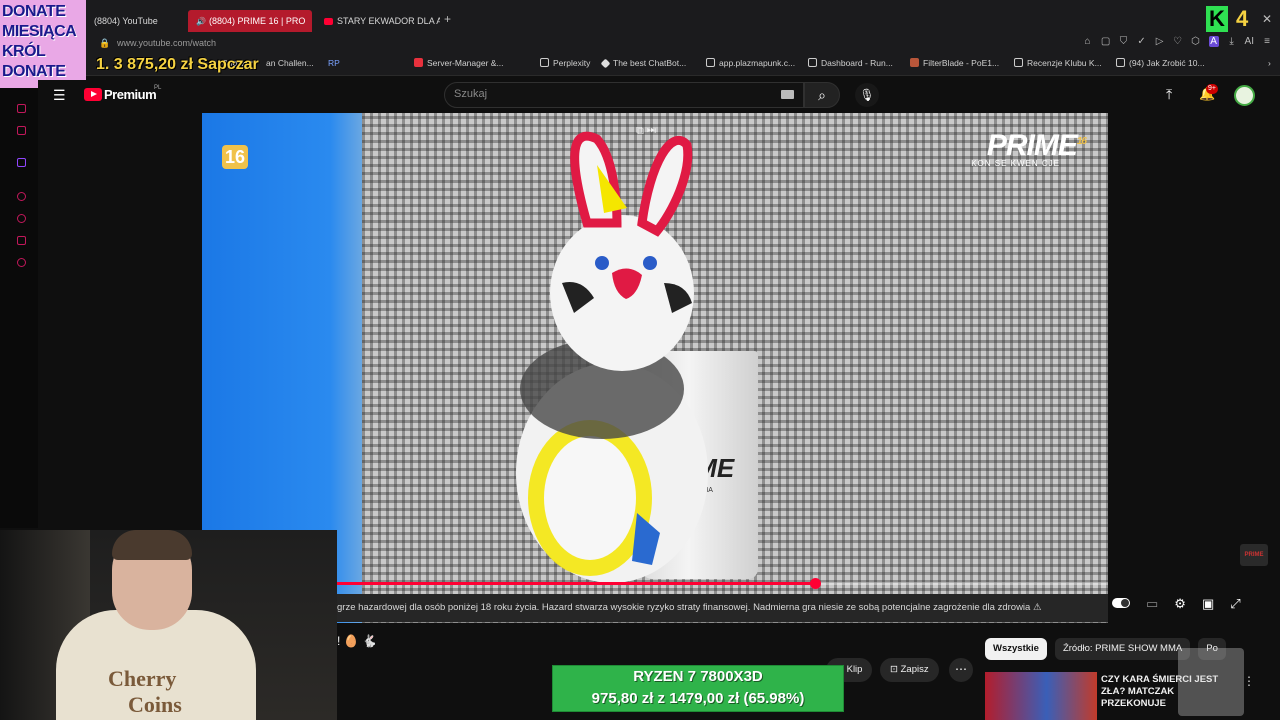  What do you see at coordinates (1152, 604) in the screenshot?
I see `subtitles-icon: ▭` at bounding box center [1152, 604].